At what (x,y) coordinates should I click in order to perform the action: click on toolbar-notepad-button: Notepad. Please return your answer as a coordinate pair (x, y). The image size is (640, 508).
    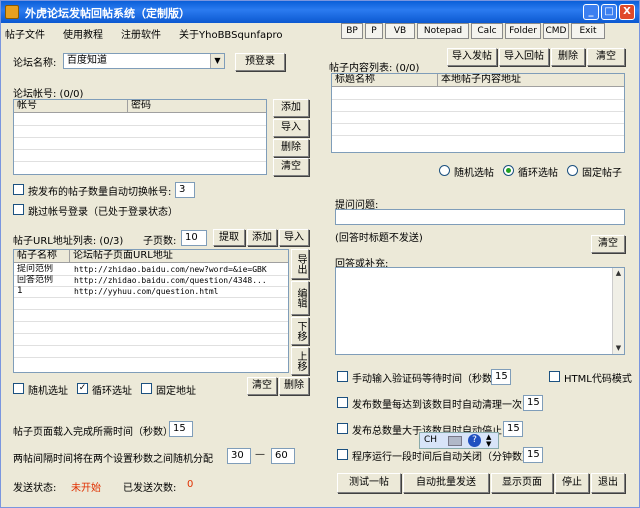
    Looking at the image, I should click on (443, 31).